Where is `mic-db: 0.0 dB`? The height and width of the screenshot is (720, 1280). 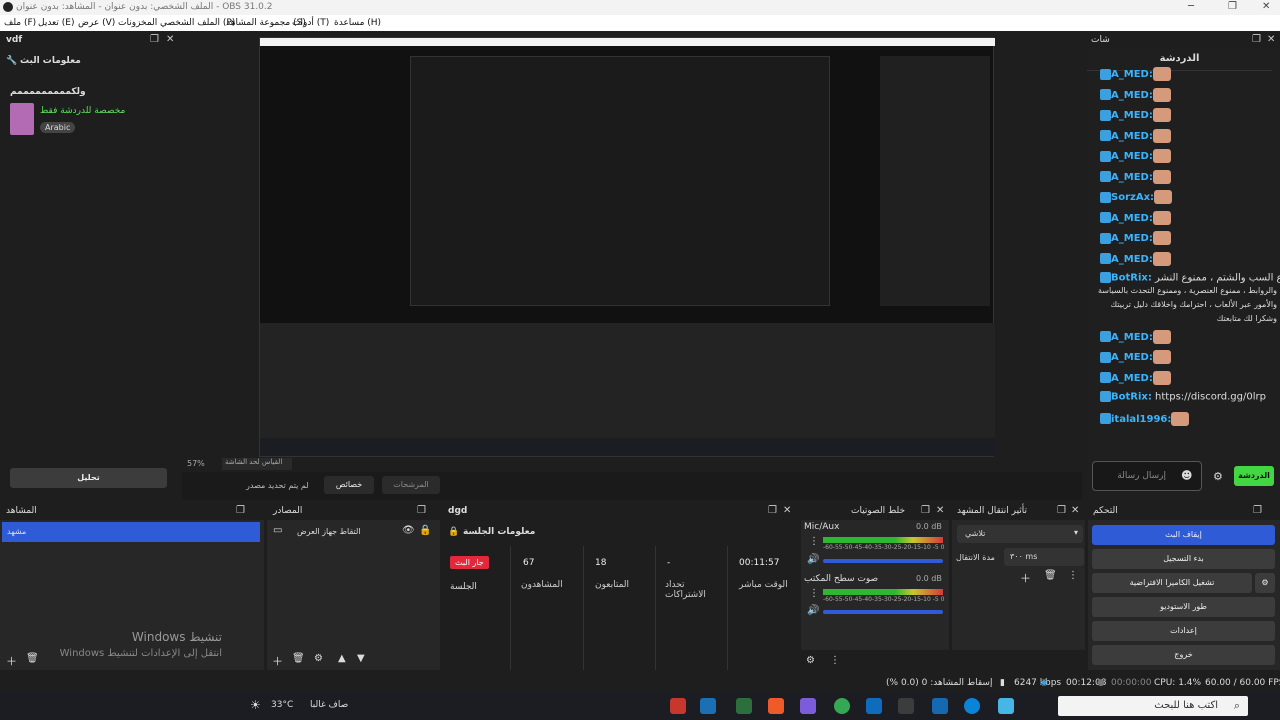 mic-db: 0.0 dB is located at coordinates (929, 526).